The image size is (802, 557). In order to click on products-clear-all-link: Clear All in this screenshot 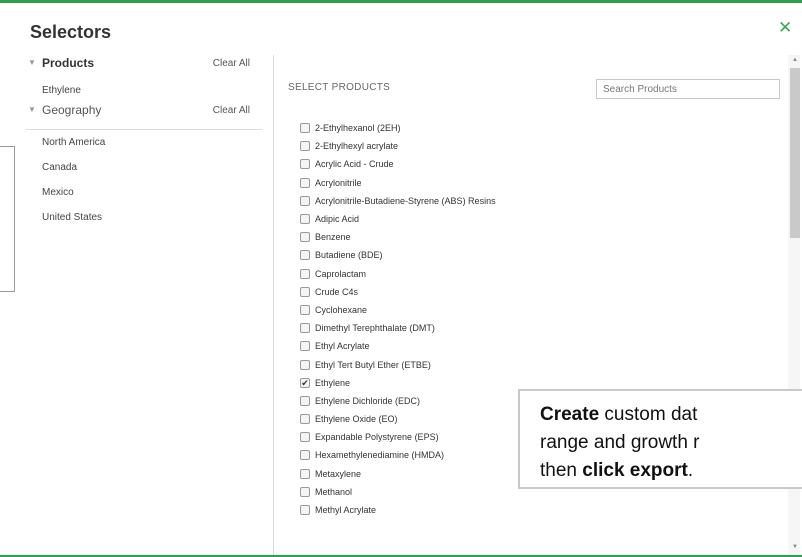, I will do `click(231, 63)`.